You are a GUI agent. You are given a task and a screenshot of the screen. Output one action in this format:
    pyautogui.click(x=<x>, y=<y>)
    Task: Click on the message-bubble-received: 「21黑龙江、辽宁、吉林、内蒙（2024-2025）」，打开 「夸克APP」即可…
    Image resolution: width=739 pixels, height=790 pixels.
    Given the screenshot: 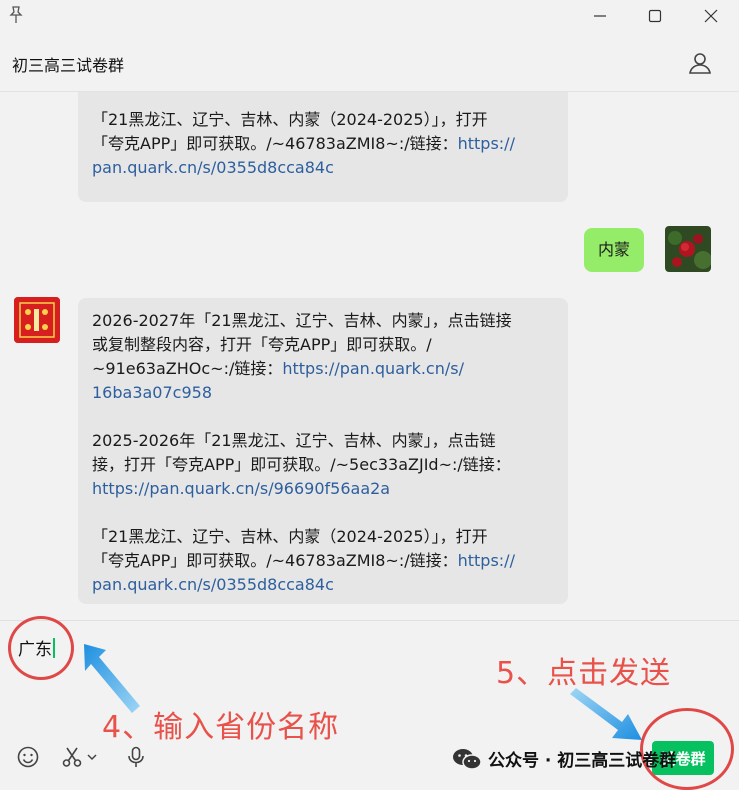 What is the action you would take?
    pyautogui.click(x=323, y=147)
    